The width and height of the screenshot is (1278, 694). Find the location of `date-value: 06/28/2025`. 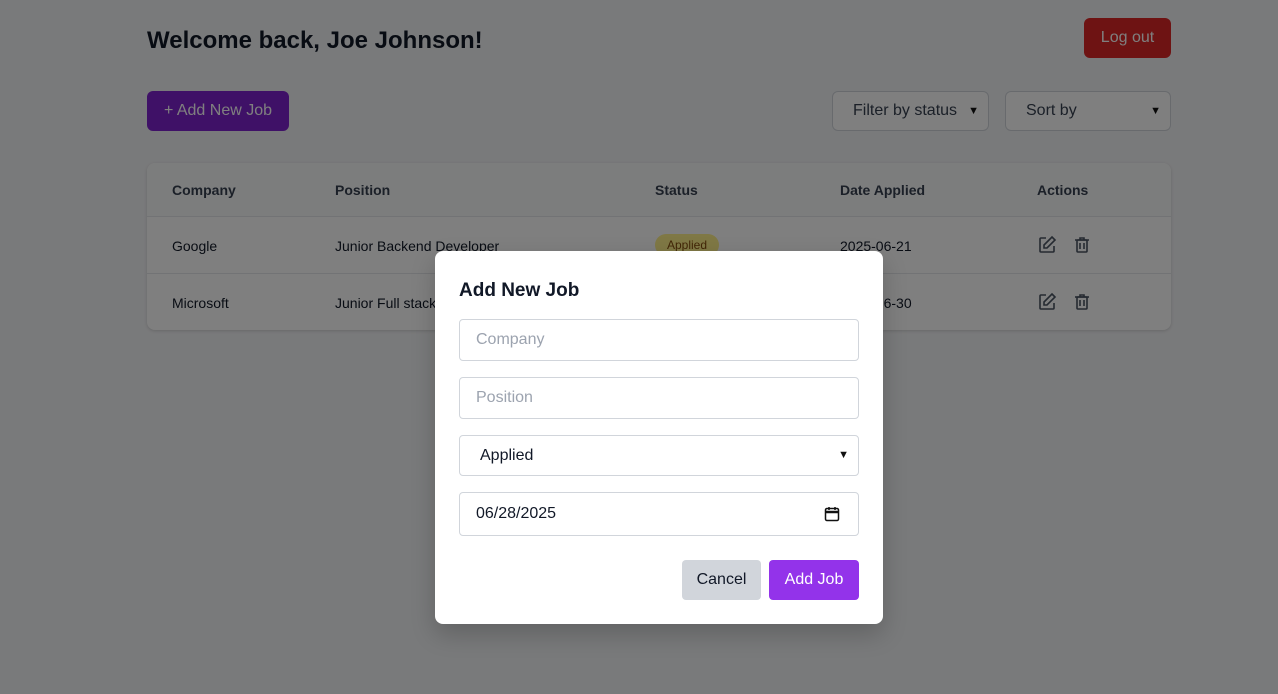

date-value: 06/28/2025 is located at coordinates (516, 513).